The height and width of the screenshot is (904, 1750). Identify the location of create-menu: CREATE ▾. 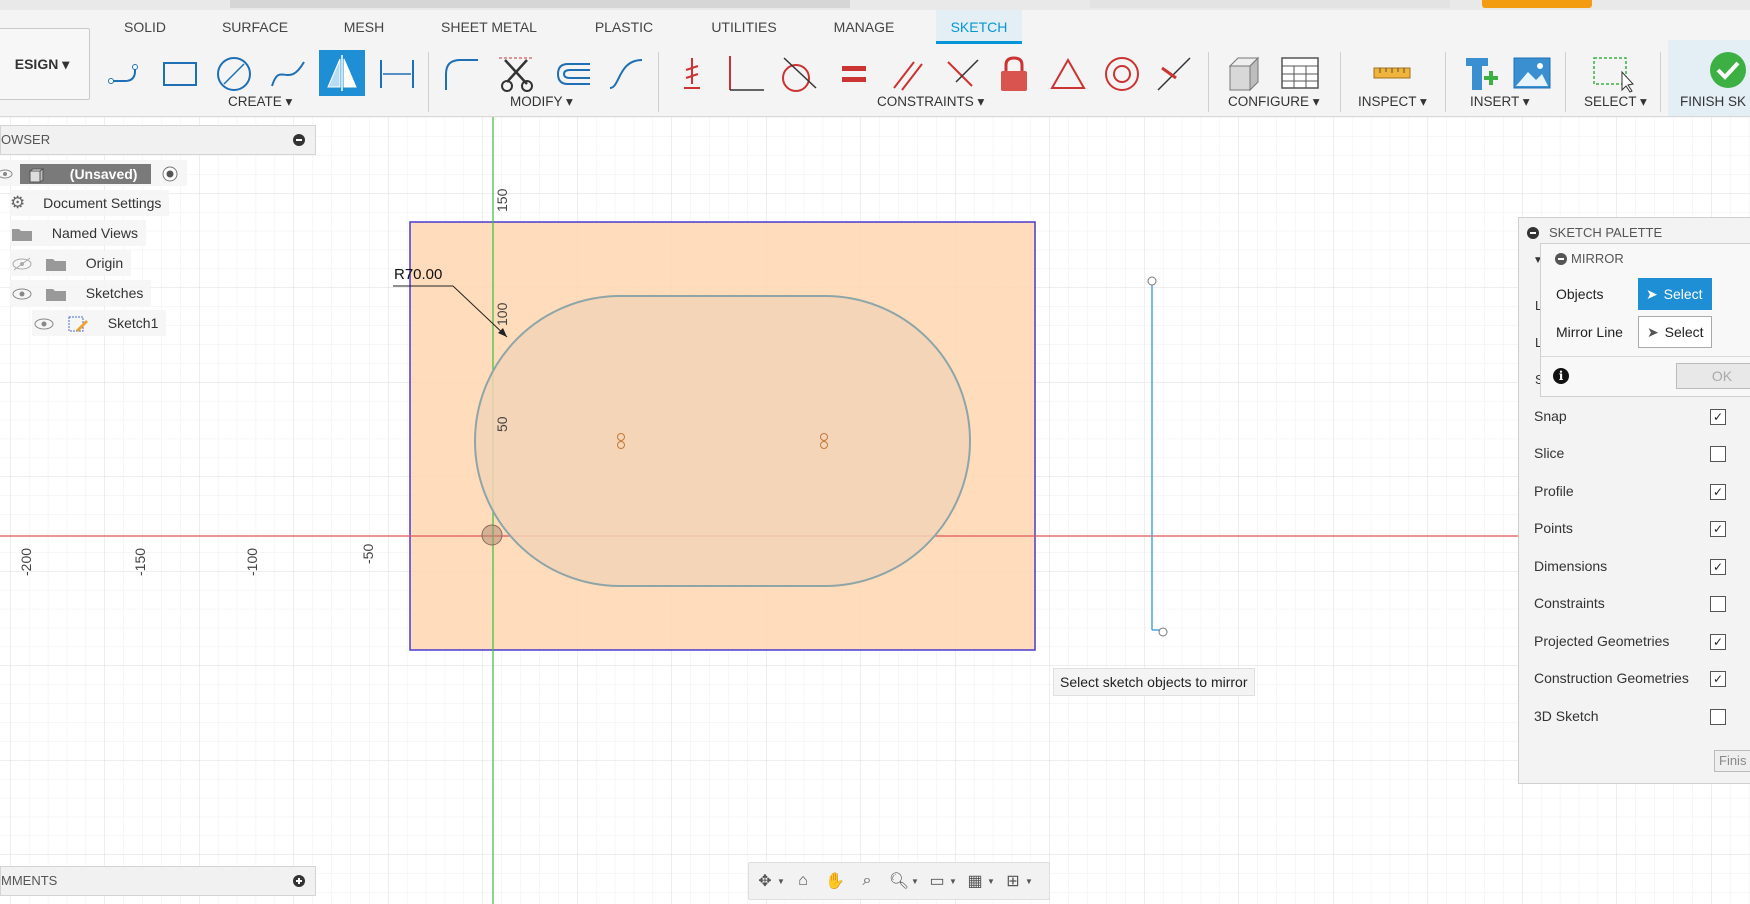
(260, 102).